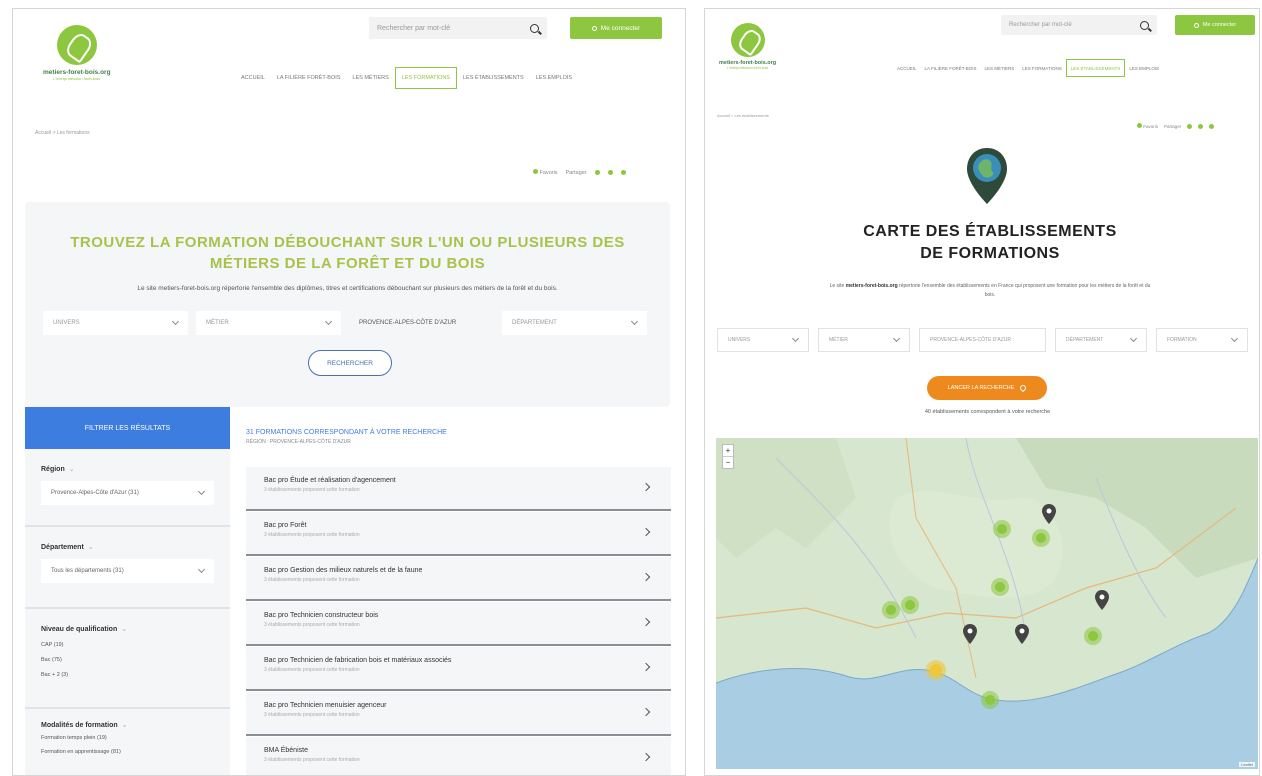  What do you see at coordinates (127, 645) in the screenshot?
I see `level-option: CAP (19)` at bounding box center [127, 645].